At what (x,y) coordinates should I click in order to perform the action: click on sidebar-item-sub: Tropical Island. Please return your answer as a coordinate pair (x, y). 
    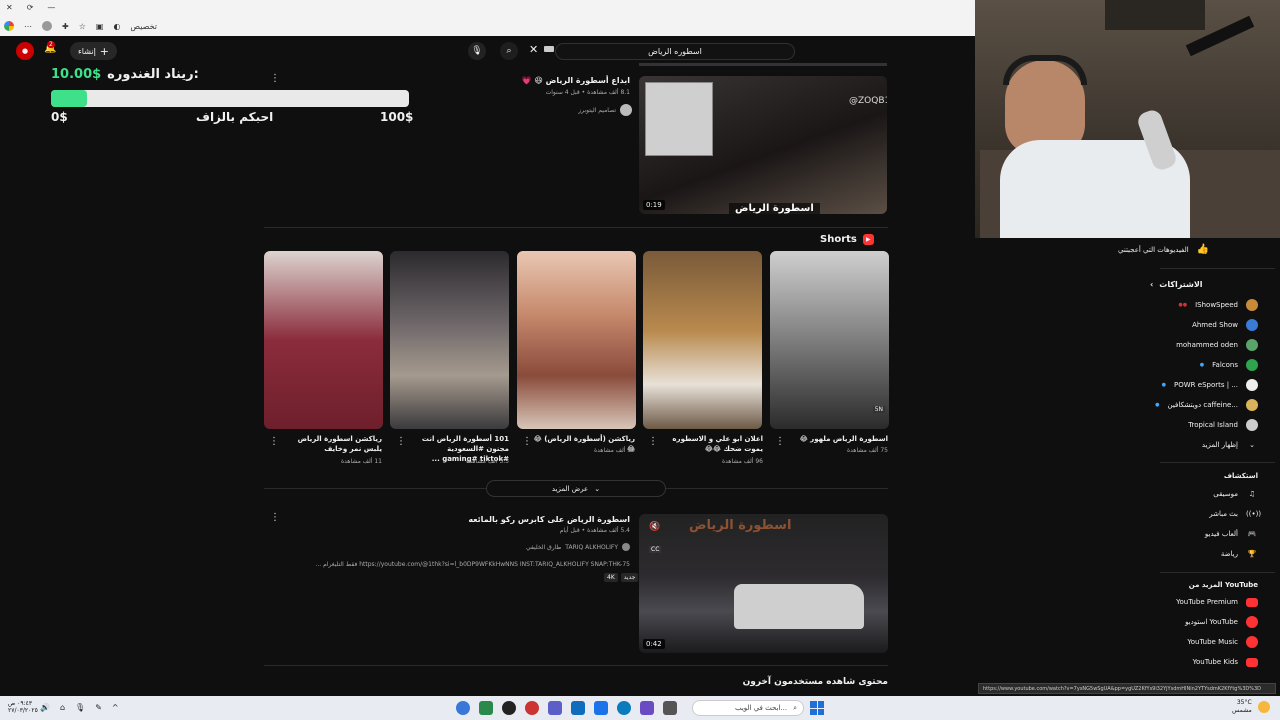
    Looking at the image, I should click on (1188, 425).